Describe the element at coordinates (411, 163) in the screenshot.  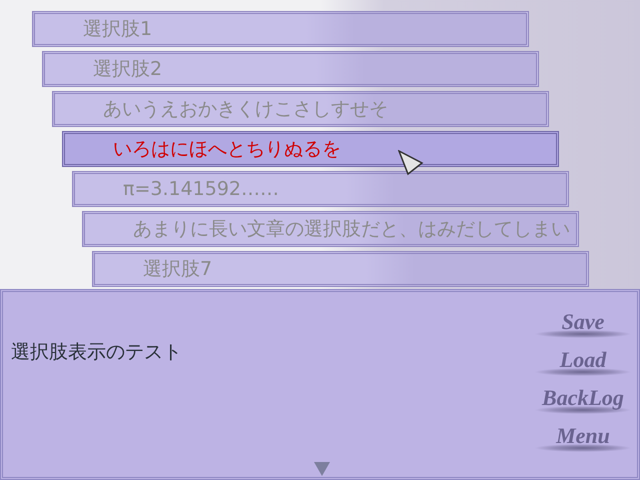
I see `pointer-icon` at that location.